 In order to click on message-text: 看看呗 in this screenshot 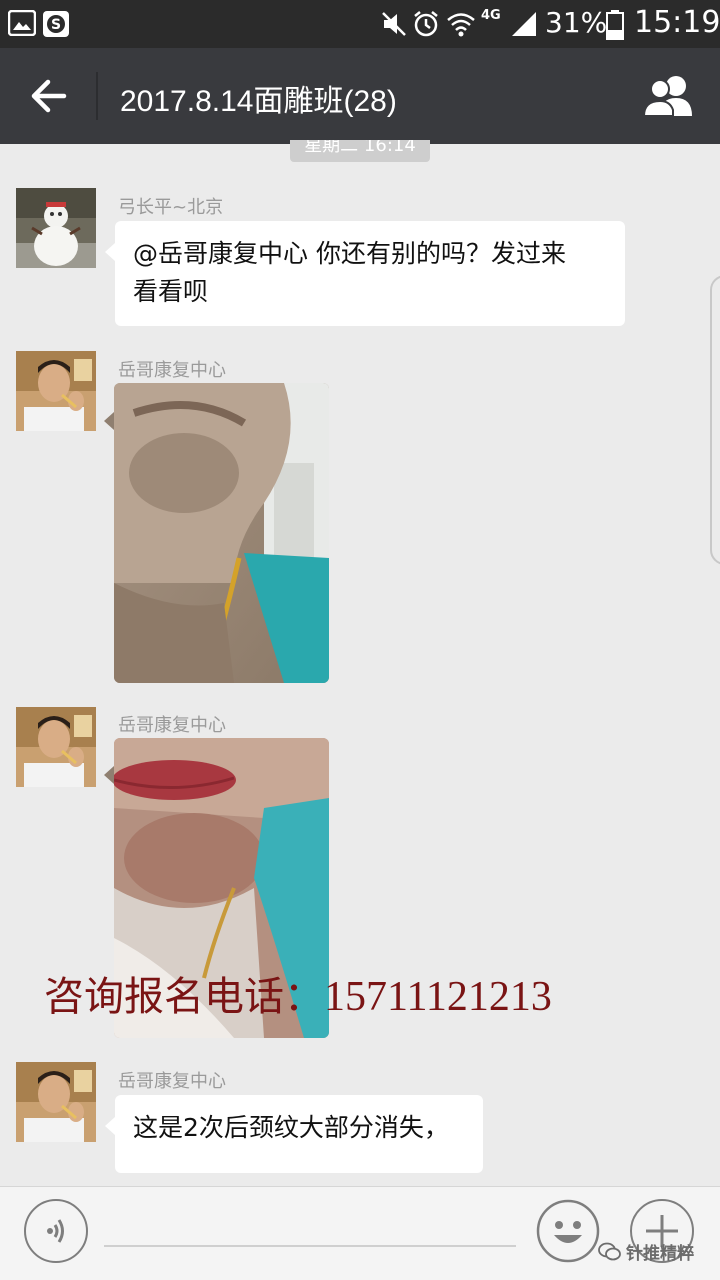, I will do `click(171, 291)`.